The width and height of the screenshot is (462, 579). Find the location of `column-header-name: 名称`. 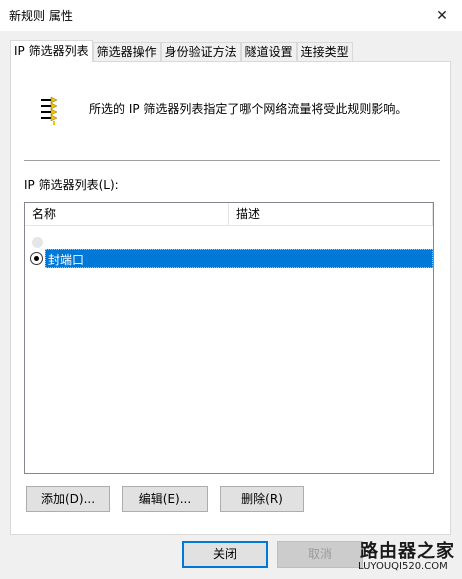

column-header-name: 名称 is located at coordinates (127, 214).